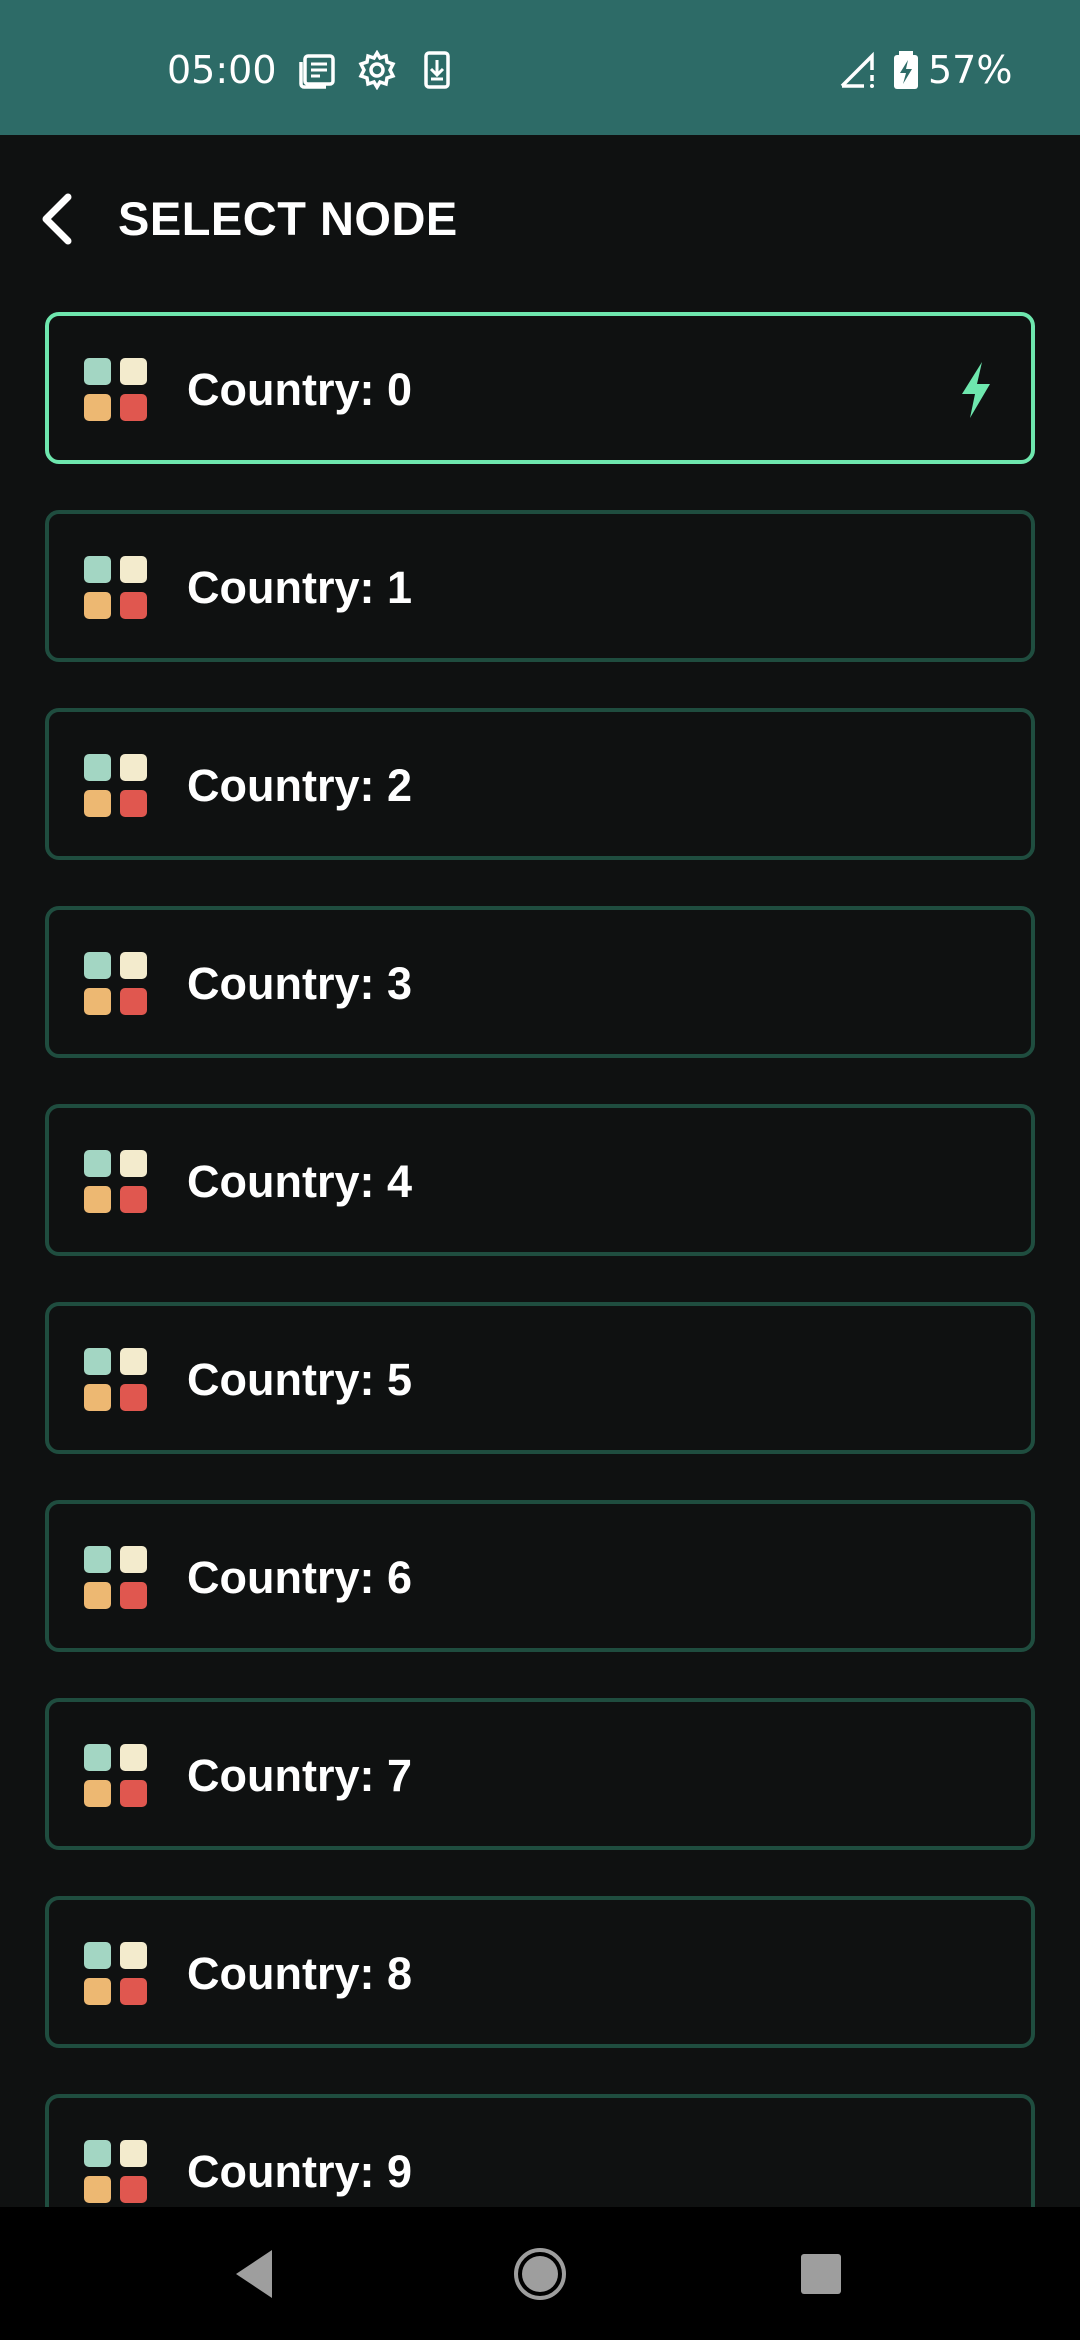  I want to click on header: SELECT NODE, so click(540, 215).